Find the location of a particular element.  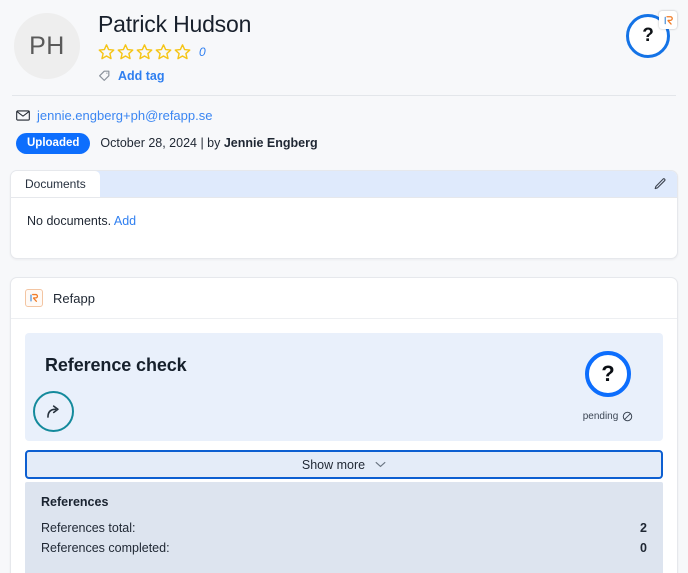

share-arrow-icon is located at coordinates (53, 411).